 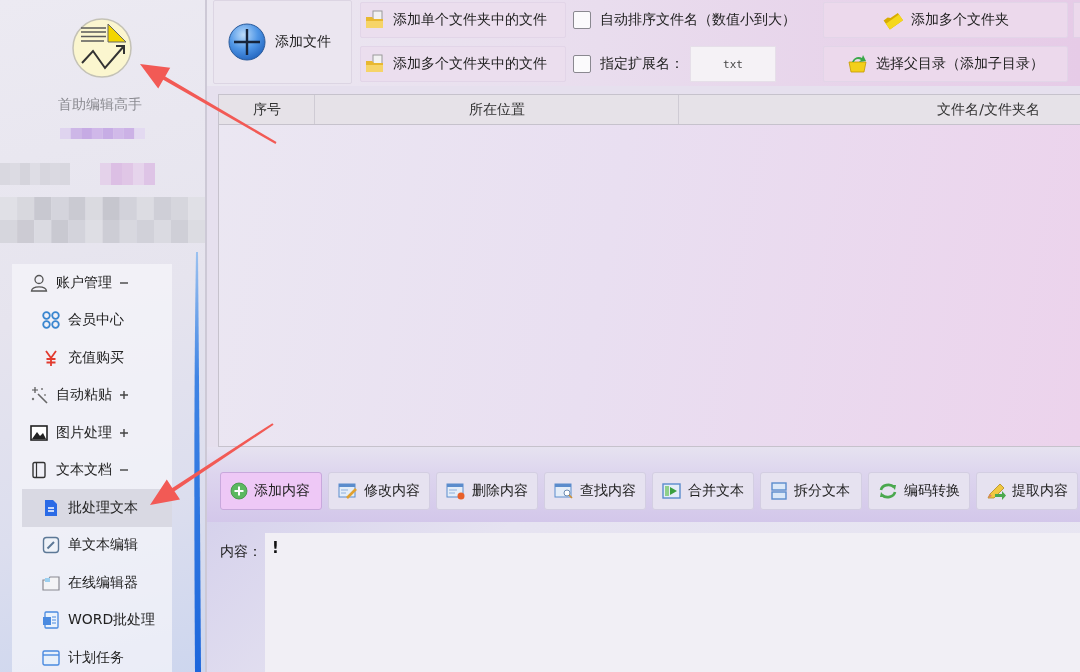 I want to click on word-document-icon, so click(x=51, y=620).